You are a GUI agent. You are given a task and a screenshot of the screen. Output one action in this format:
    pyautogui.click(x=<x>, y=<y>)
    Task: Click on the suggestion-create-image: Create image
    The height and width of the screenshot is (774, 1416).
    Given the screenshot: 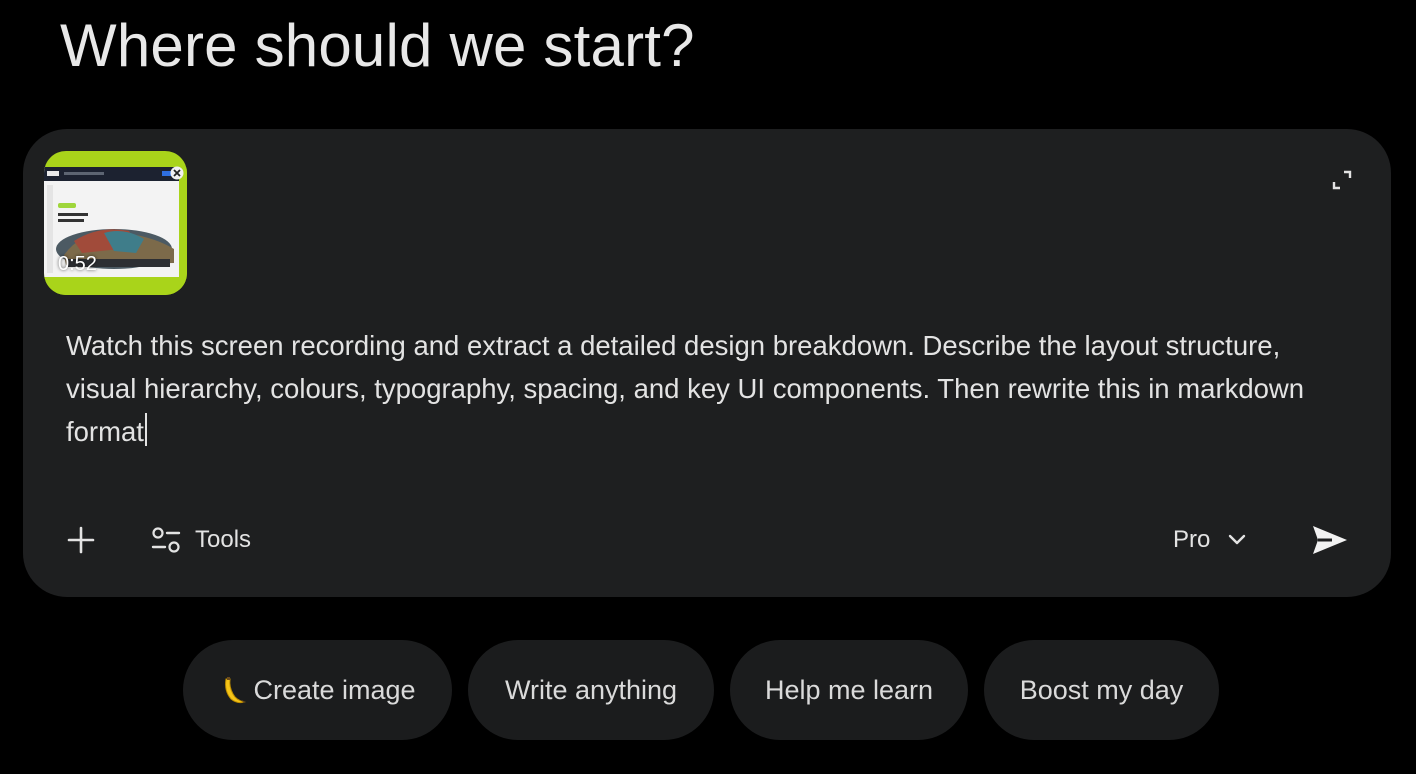 What is the action you would take?
    pyautogui.click(x=317, y=690)
    